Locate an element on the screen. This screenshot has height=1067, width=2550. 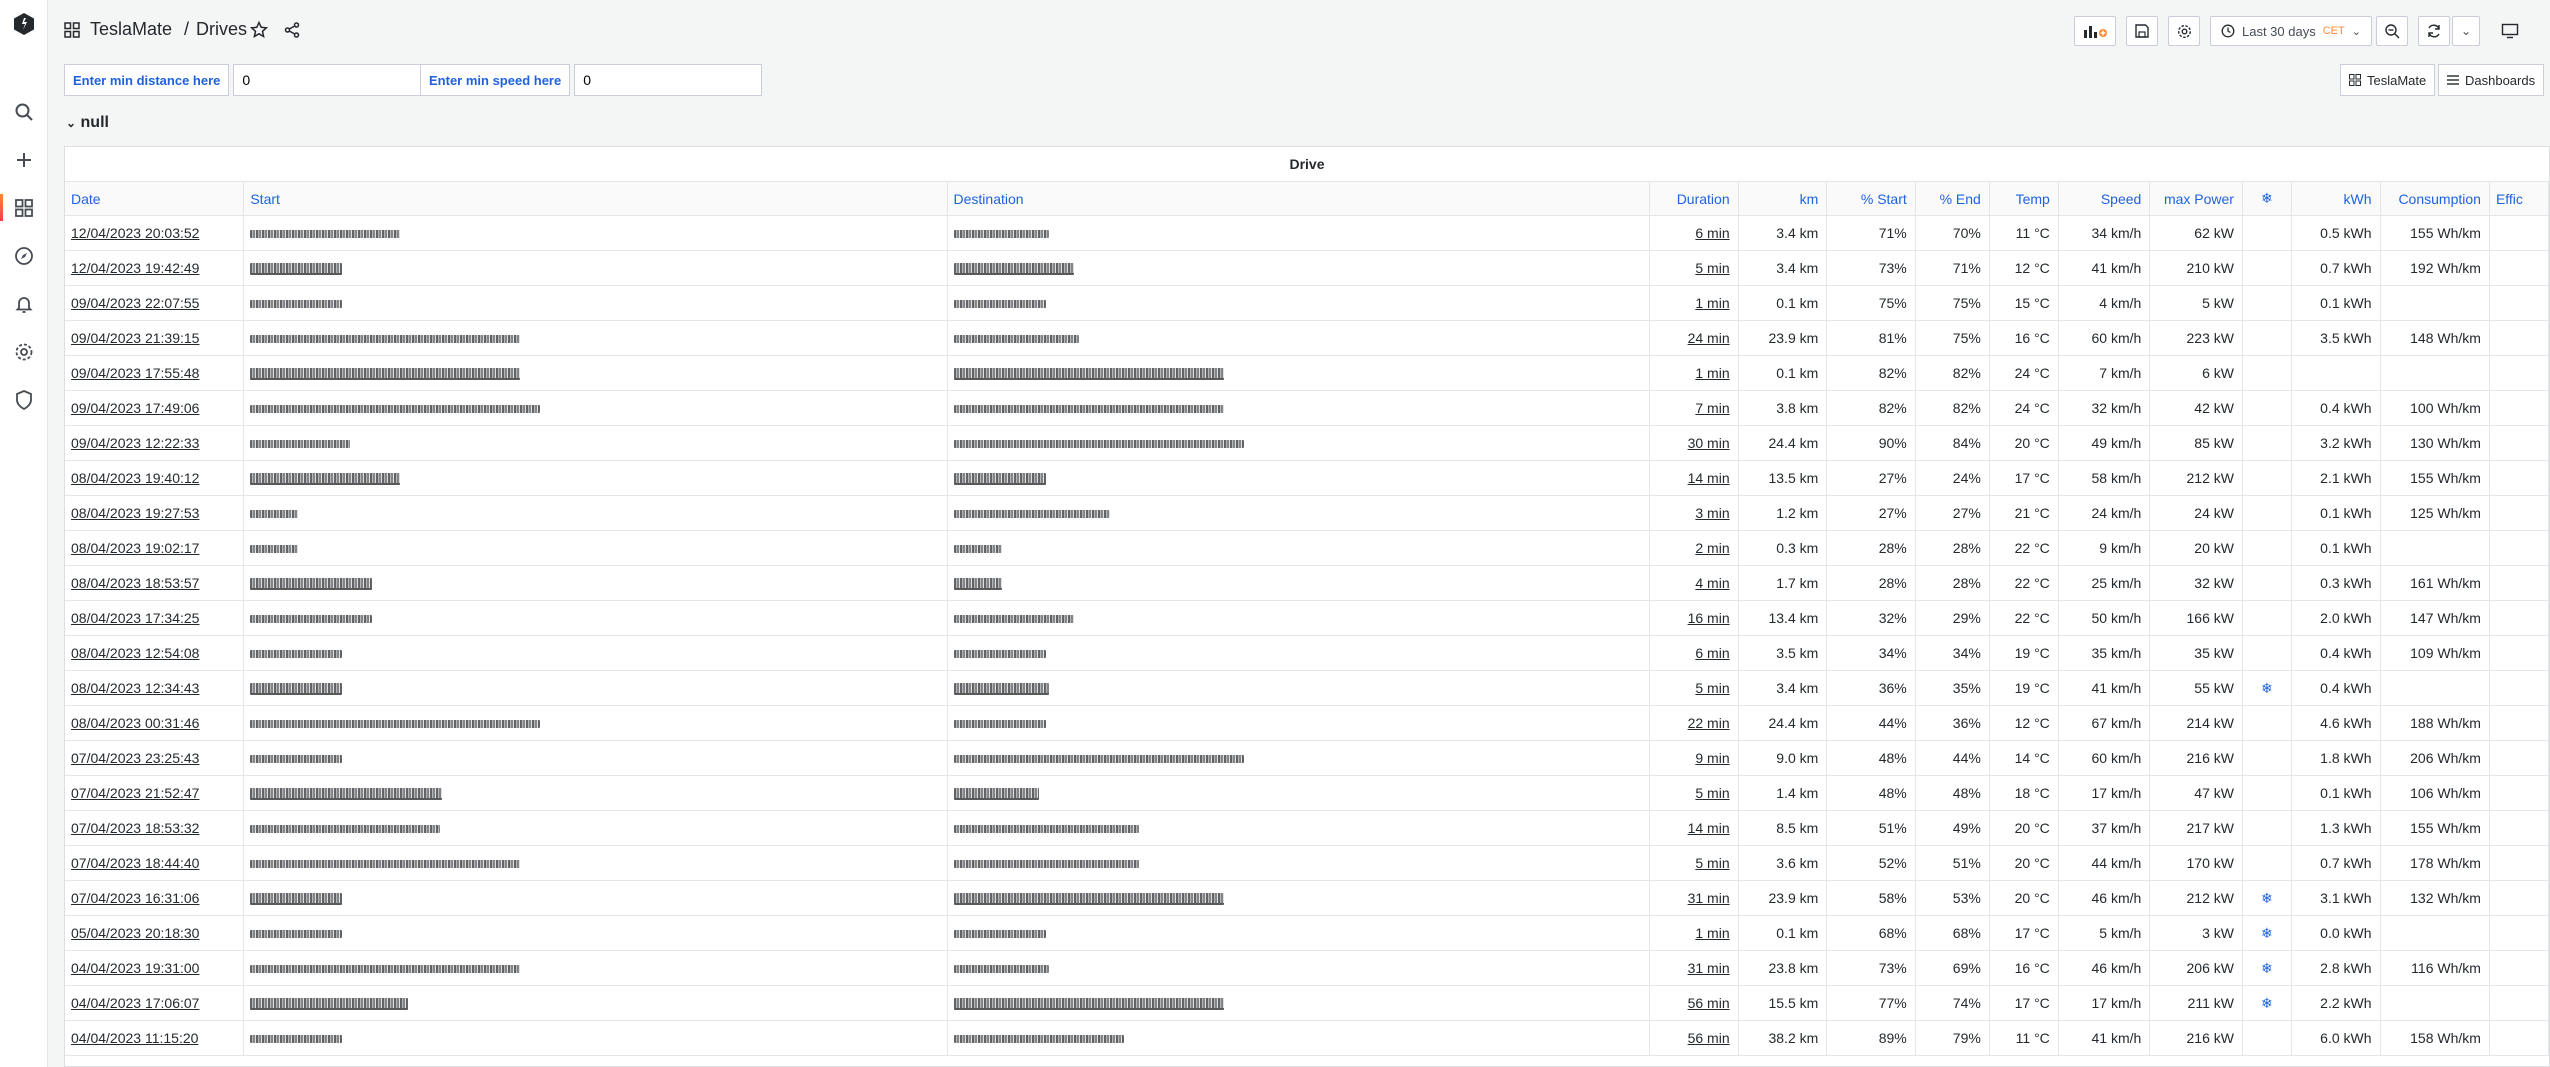
date-value: 07/04/2023 16:31:06 is located at coordinates (135, 898).